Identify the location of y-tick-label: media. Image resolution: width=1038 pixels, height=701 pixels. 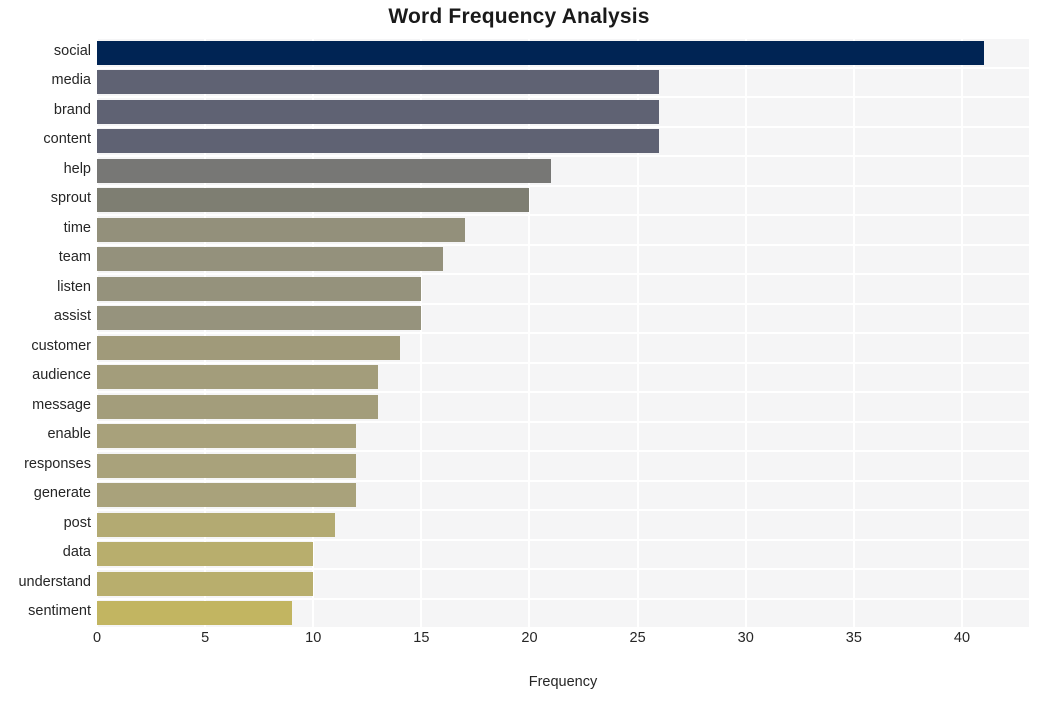
(71, 80).